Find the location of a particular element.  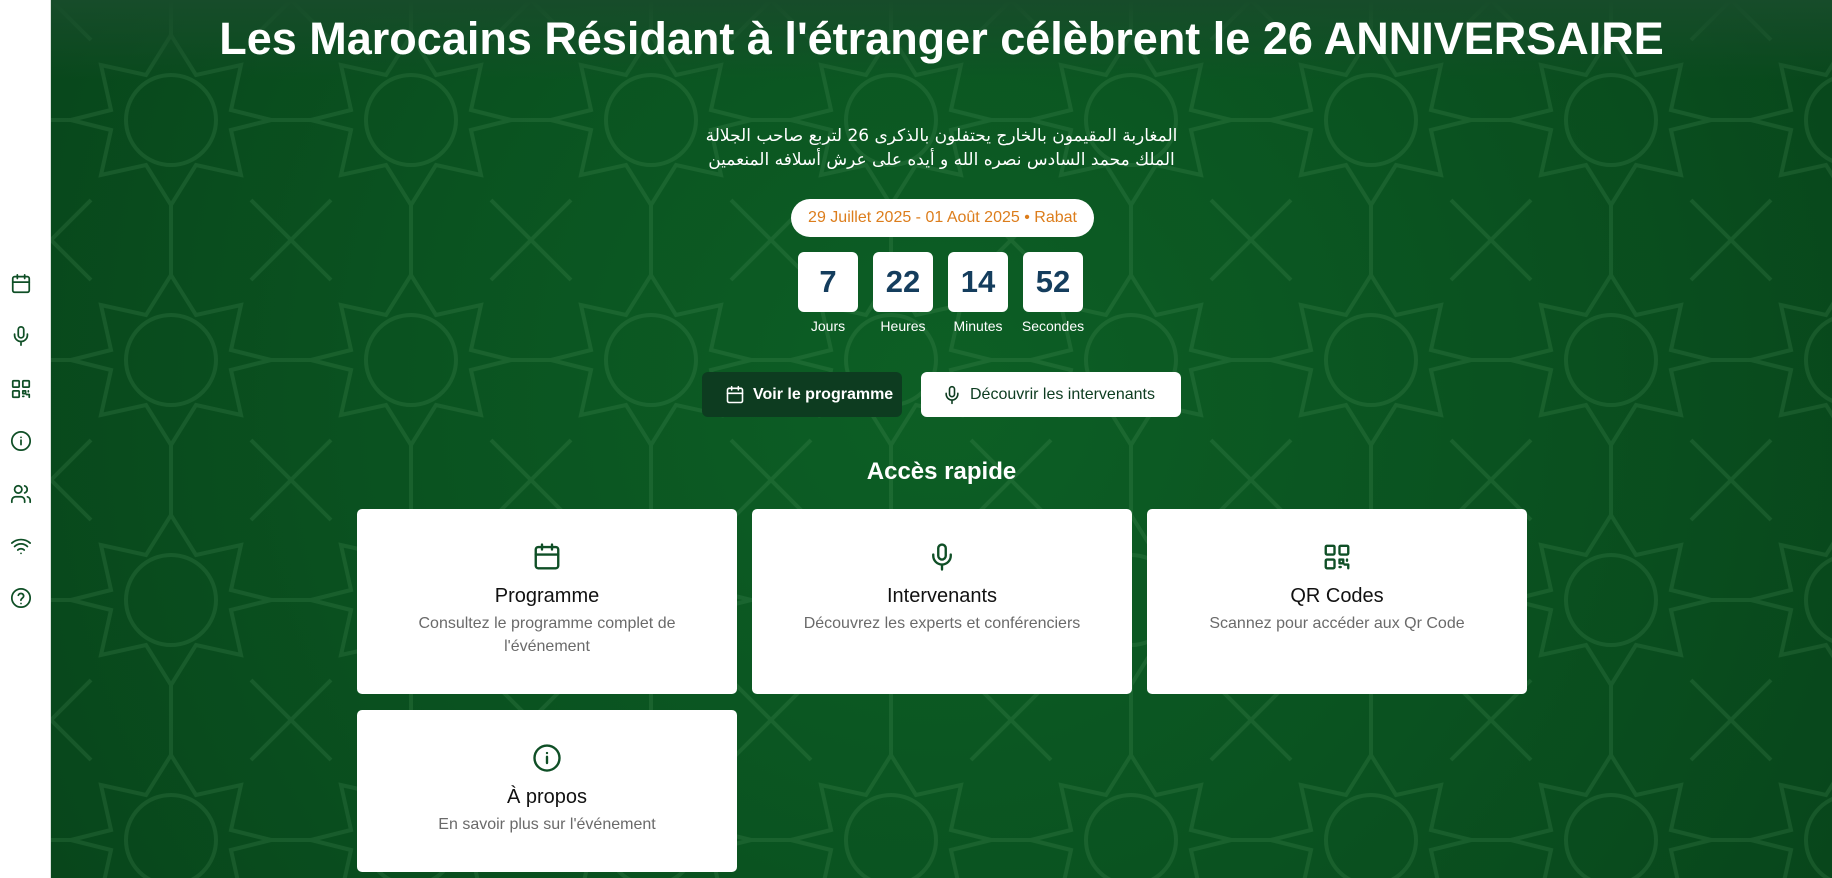

help-icon is located at coordinates (21, 598).